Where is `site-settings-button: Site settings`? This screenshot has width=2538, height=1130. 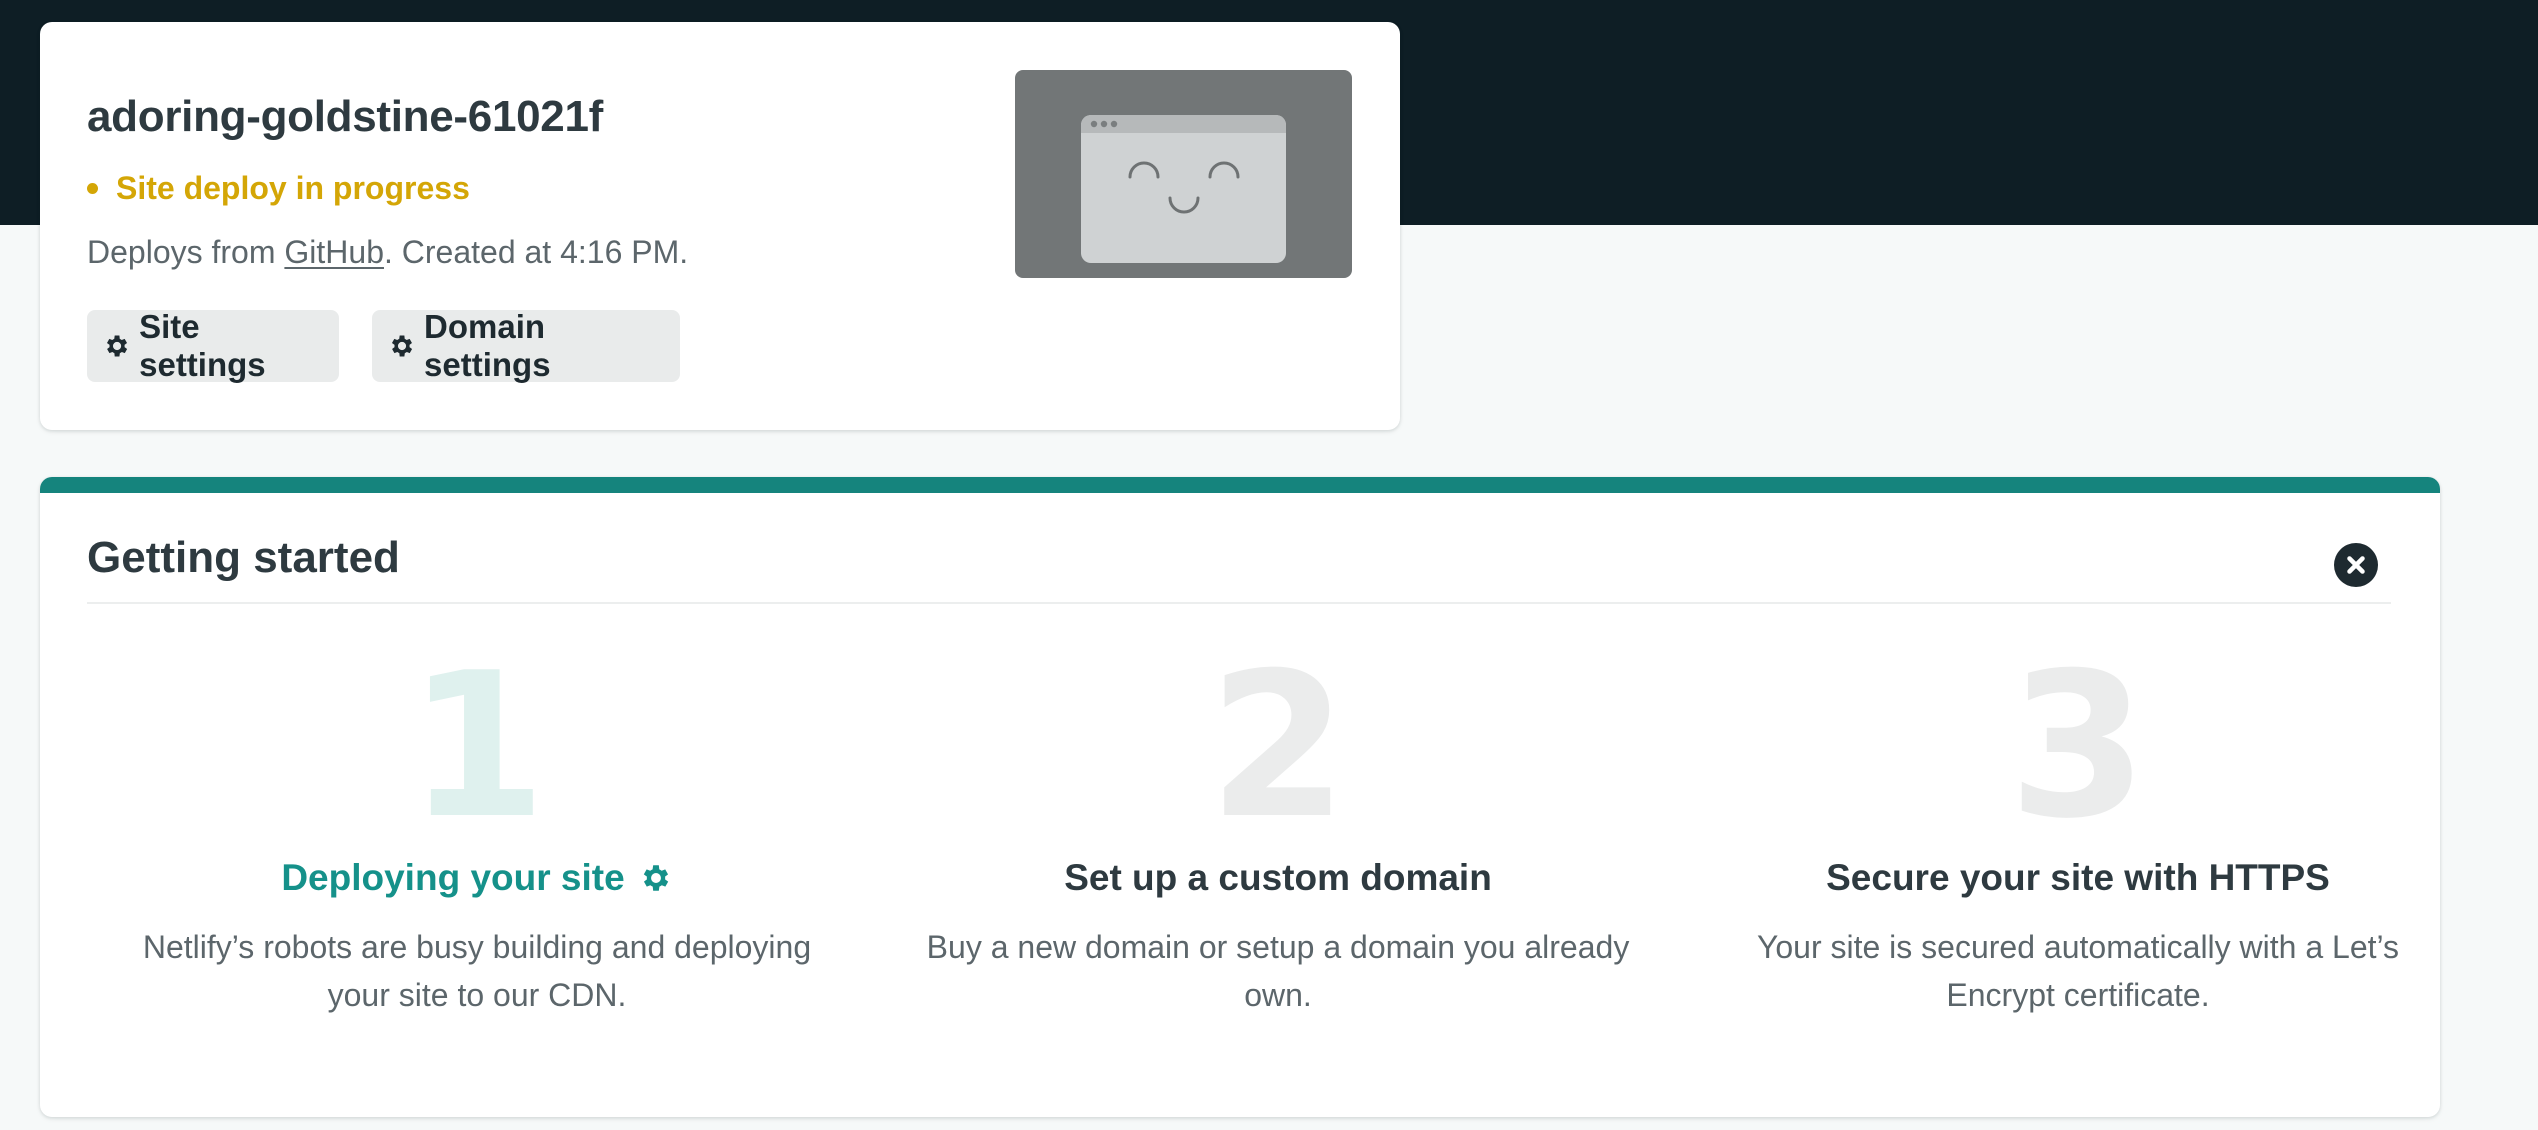
site-settings-button: Site settings is located at coordinates (213, 345).